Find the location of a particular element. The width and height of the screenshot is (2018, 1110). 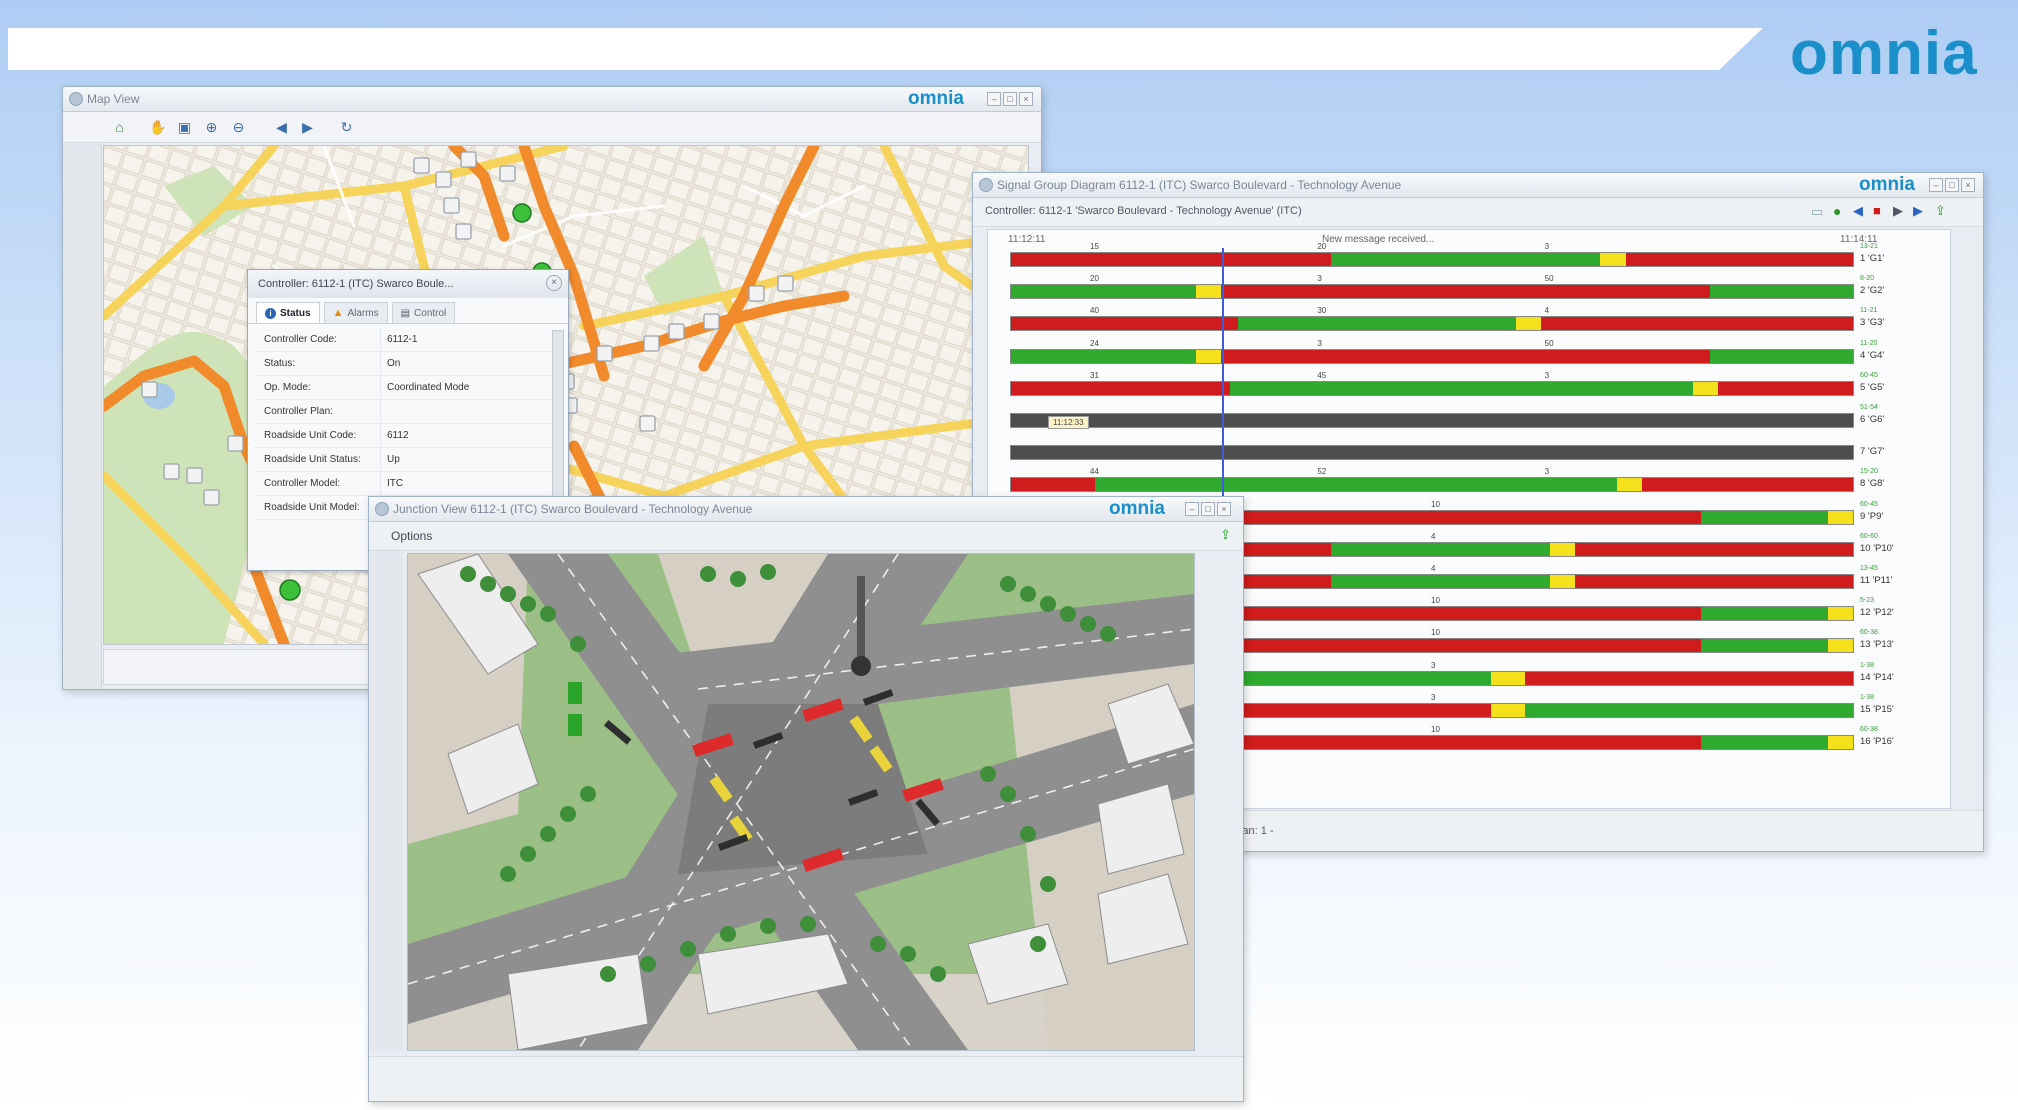

popup-scrollbar is located at coordinates (558, 421).